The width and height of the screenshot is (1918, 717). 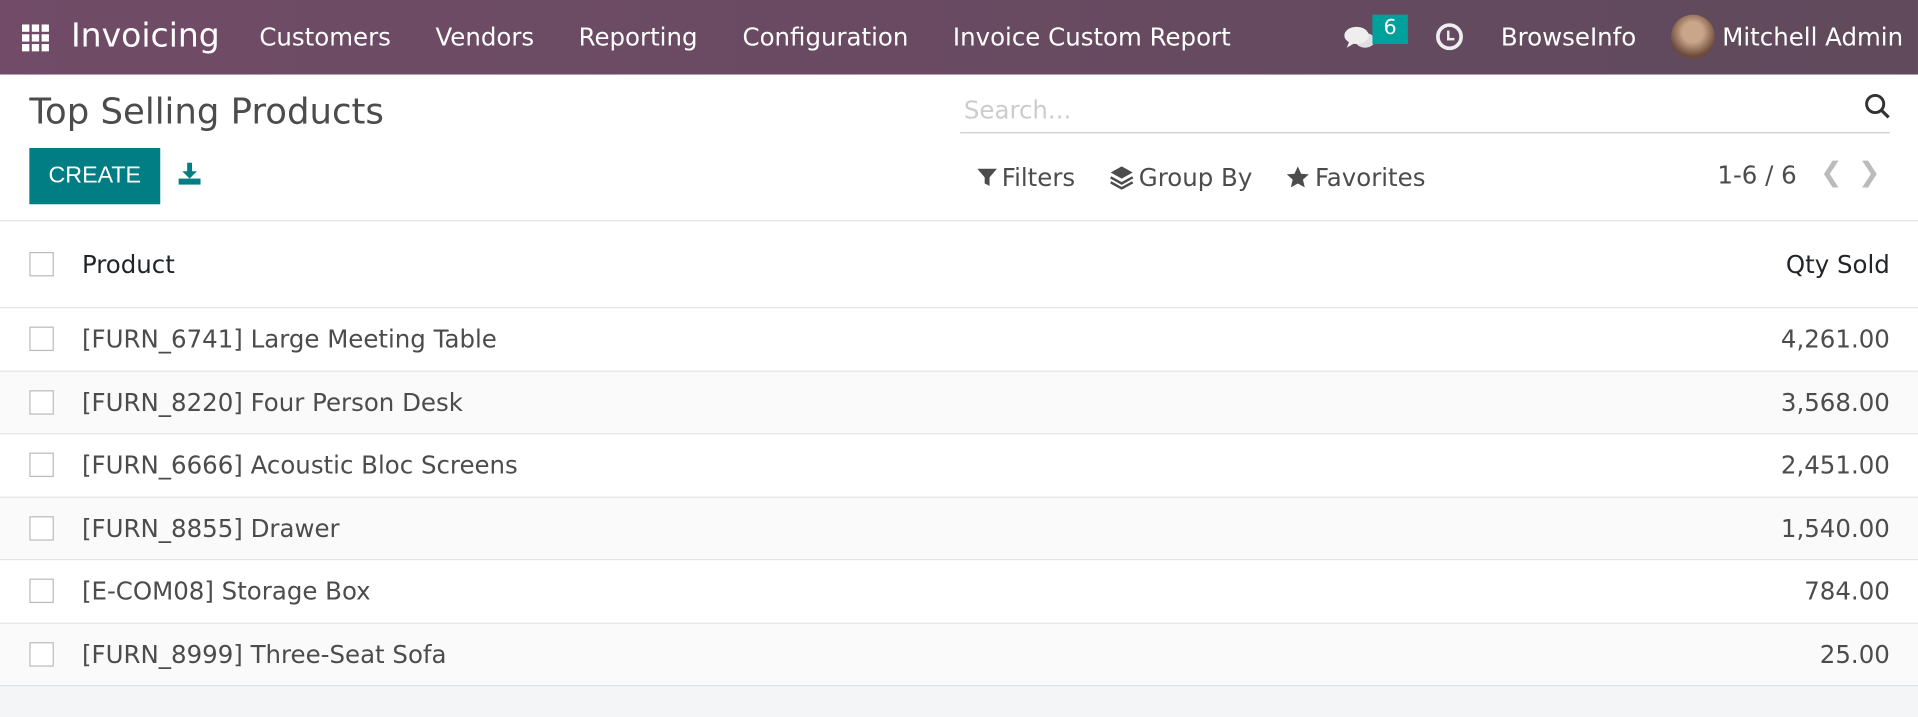 What do you see at coordinates (1835, 402) in the screenshot?
I see `qty-sold: 3,568.00` at bounding box center [1835, 402].